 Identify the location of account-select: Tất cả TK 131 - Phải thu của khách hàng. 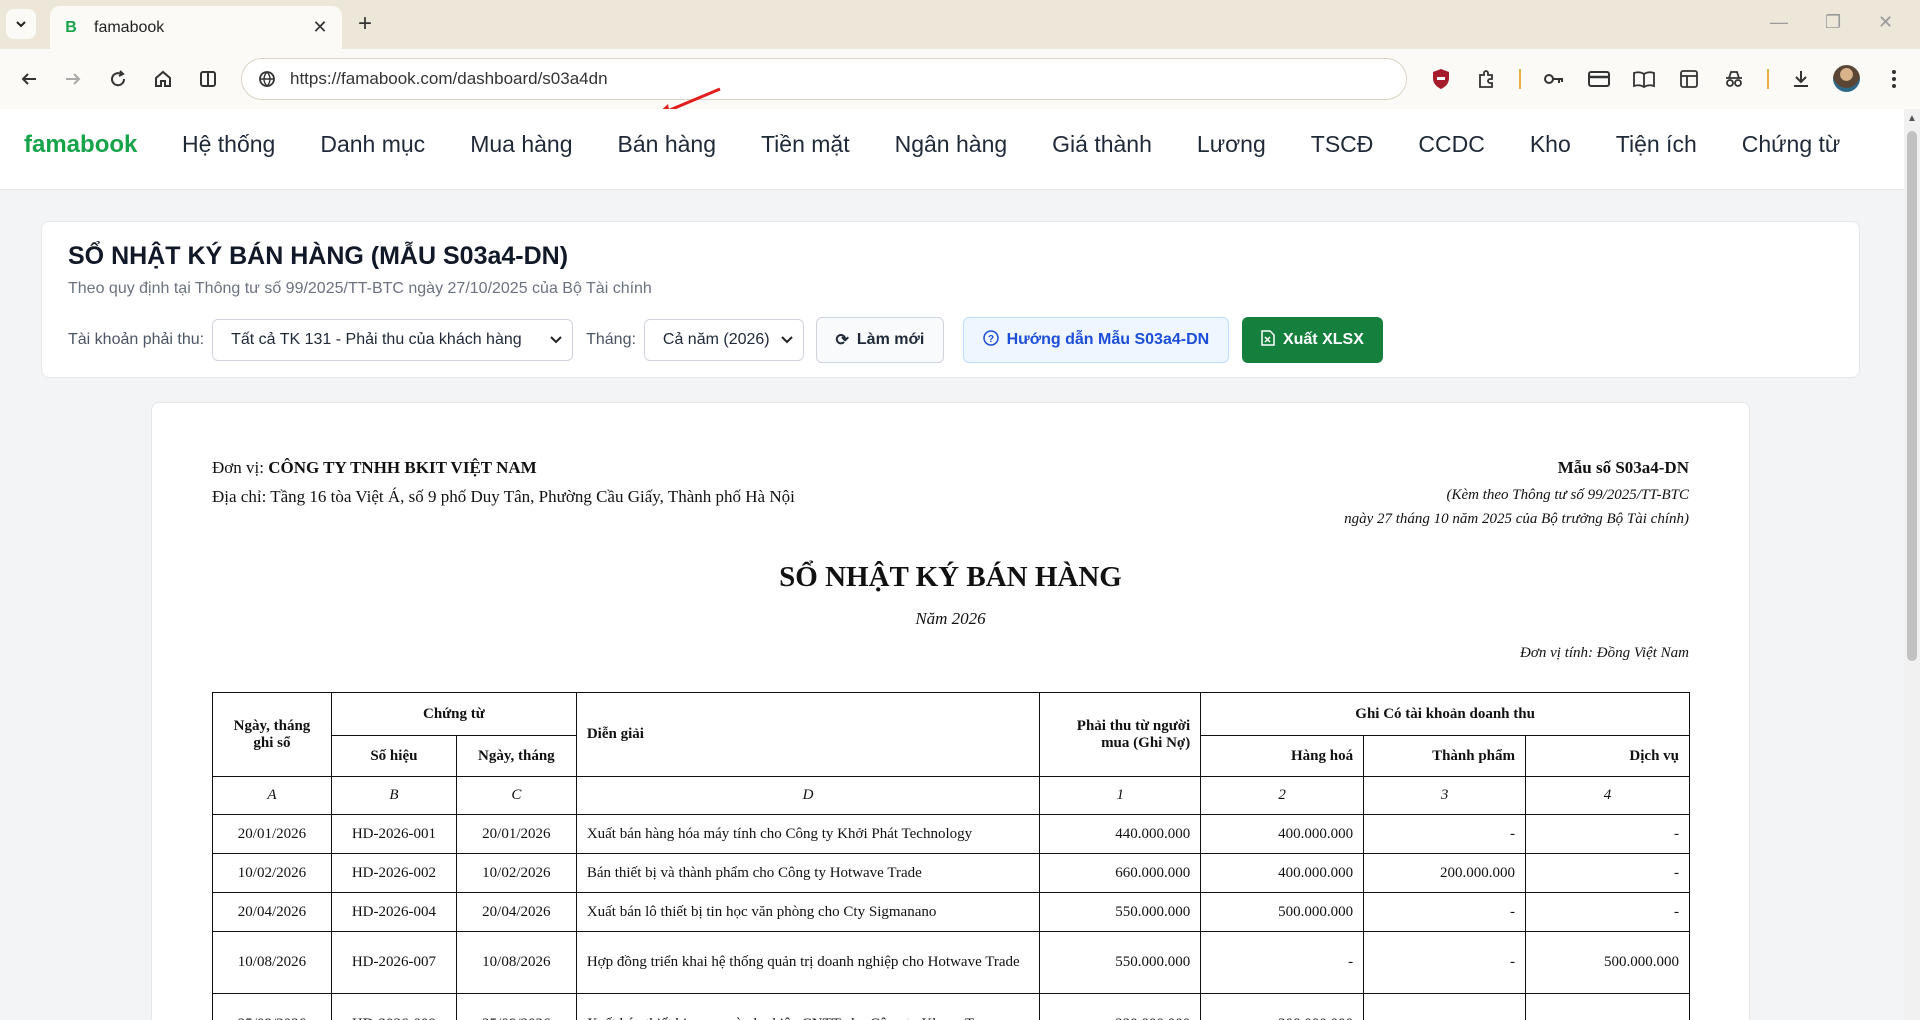
(393, 340).